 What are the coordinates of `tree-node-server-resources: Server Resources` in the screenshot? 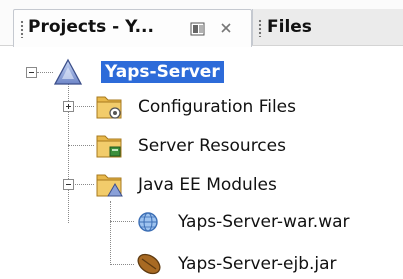 It's located at (212, 146).